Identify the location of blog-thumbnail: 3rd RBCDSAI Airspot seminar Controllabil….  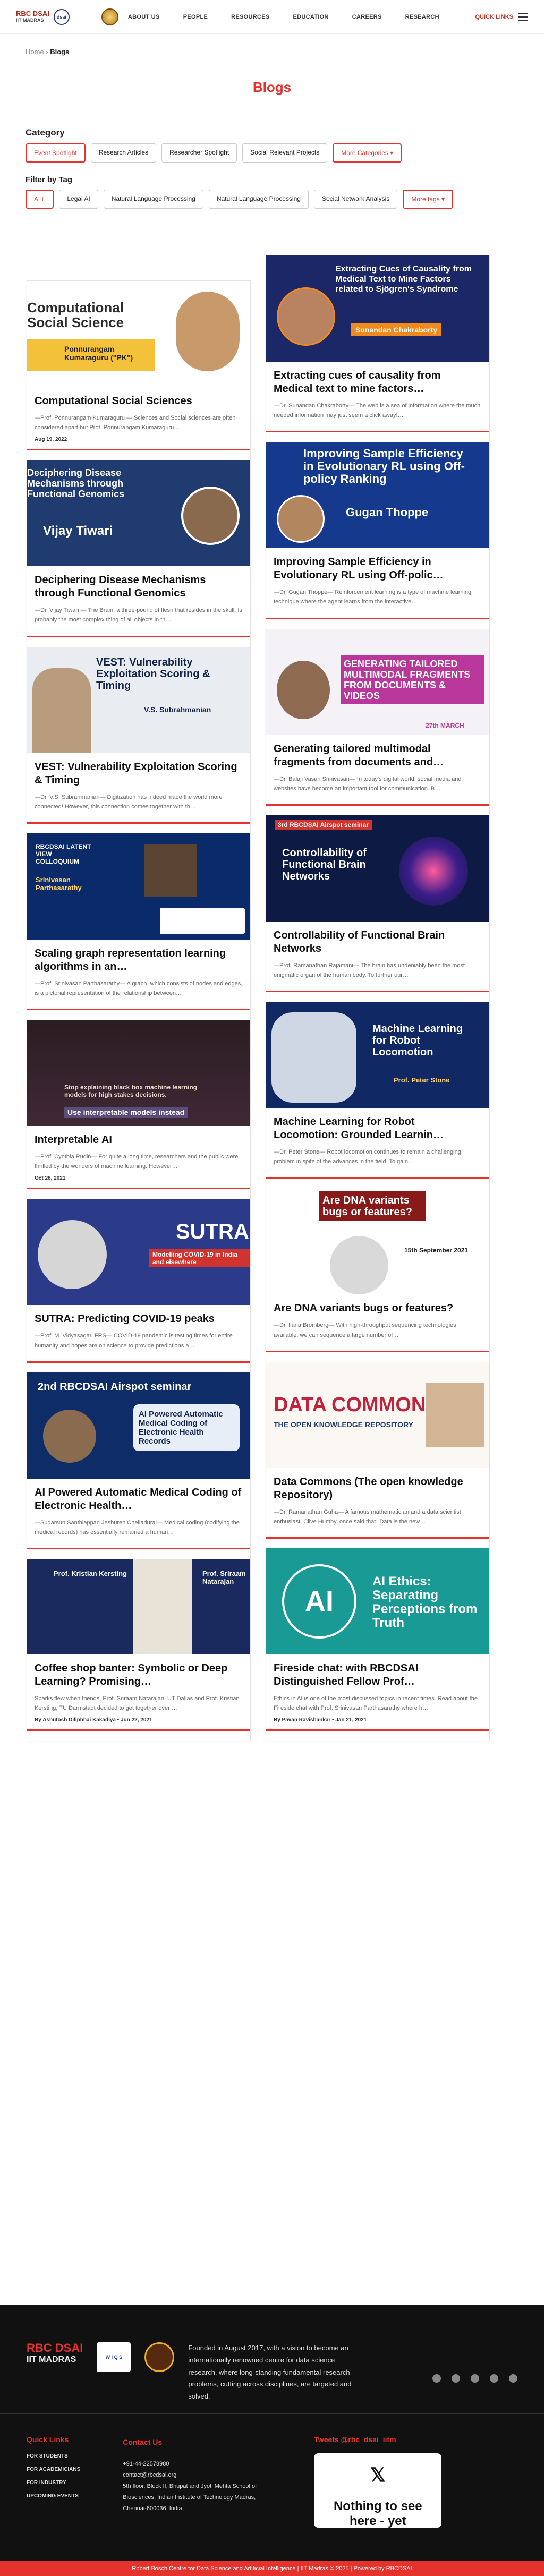
(377, 869).